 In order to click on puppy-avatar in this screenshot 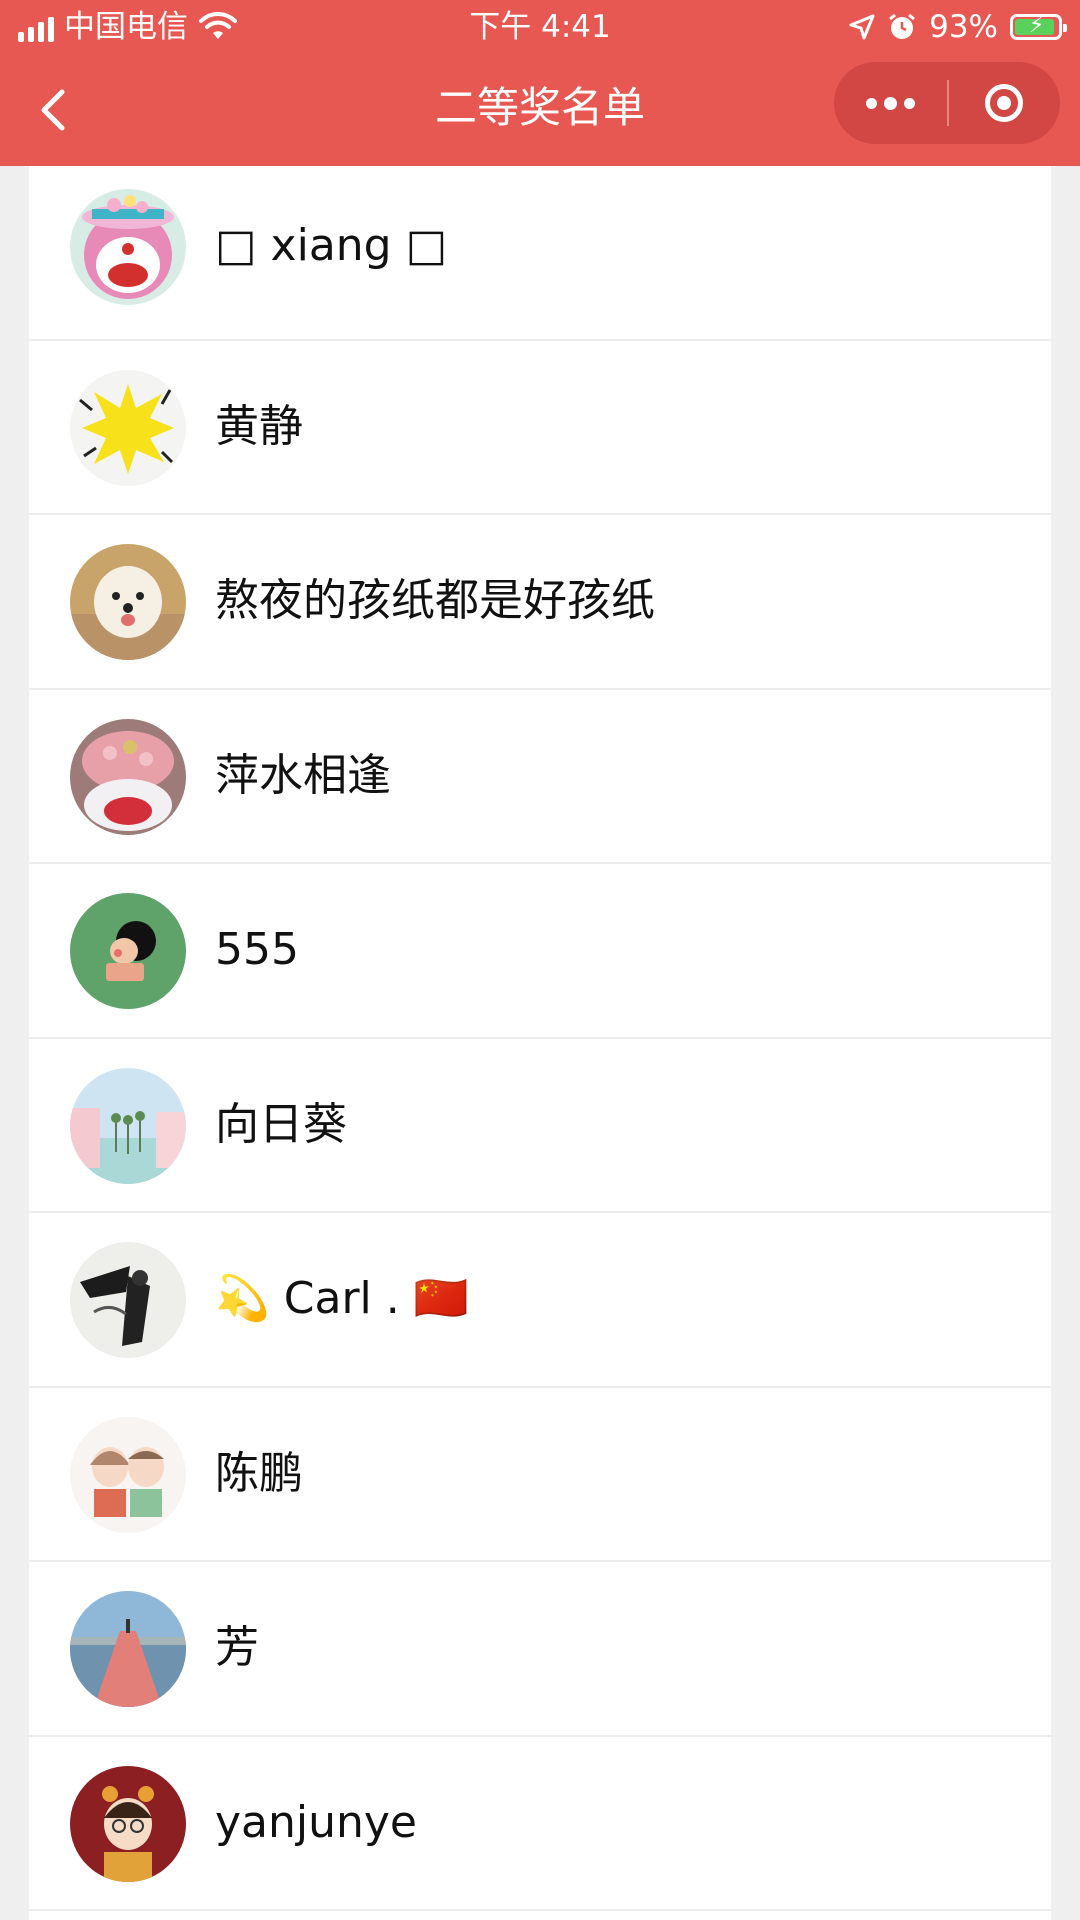, I will do `click(128, 602)`.